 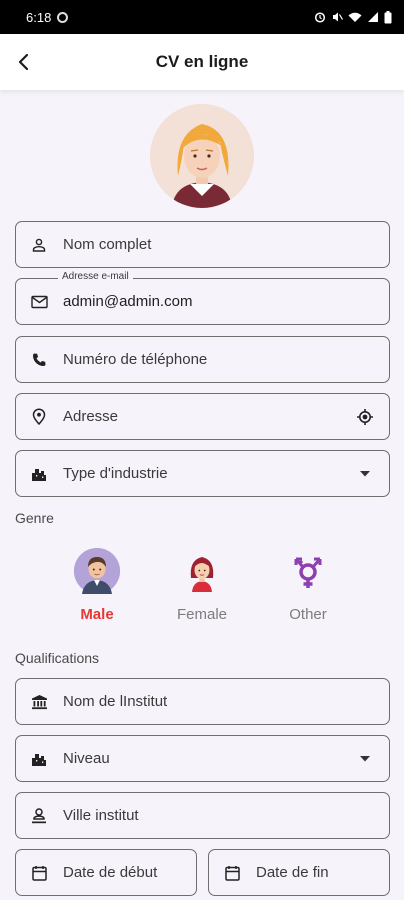 What do you see at coordinates (115, 701) in the screenshot?
I see `institute-name-placeholder: Nom de lInstitut` at bounding box center [115, 701].